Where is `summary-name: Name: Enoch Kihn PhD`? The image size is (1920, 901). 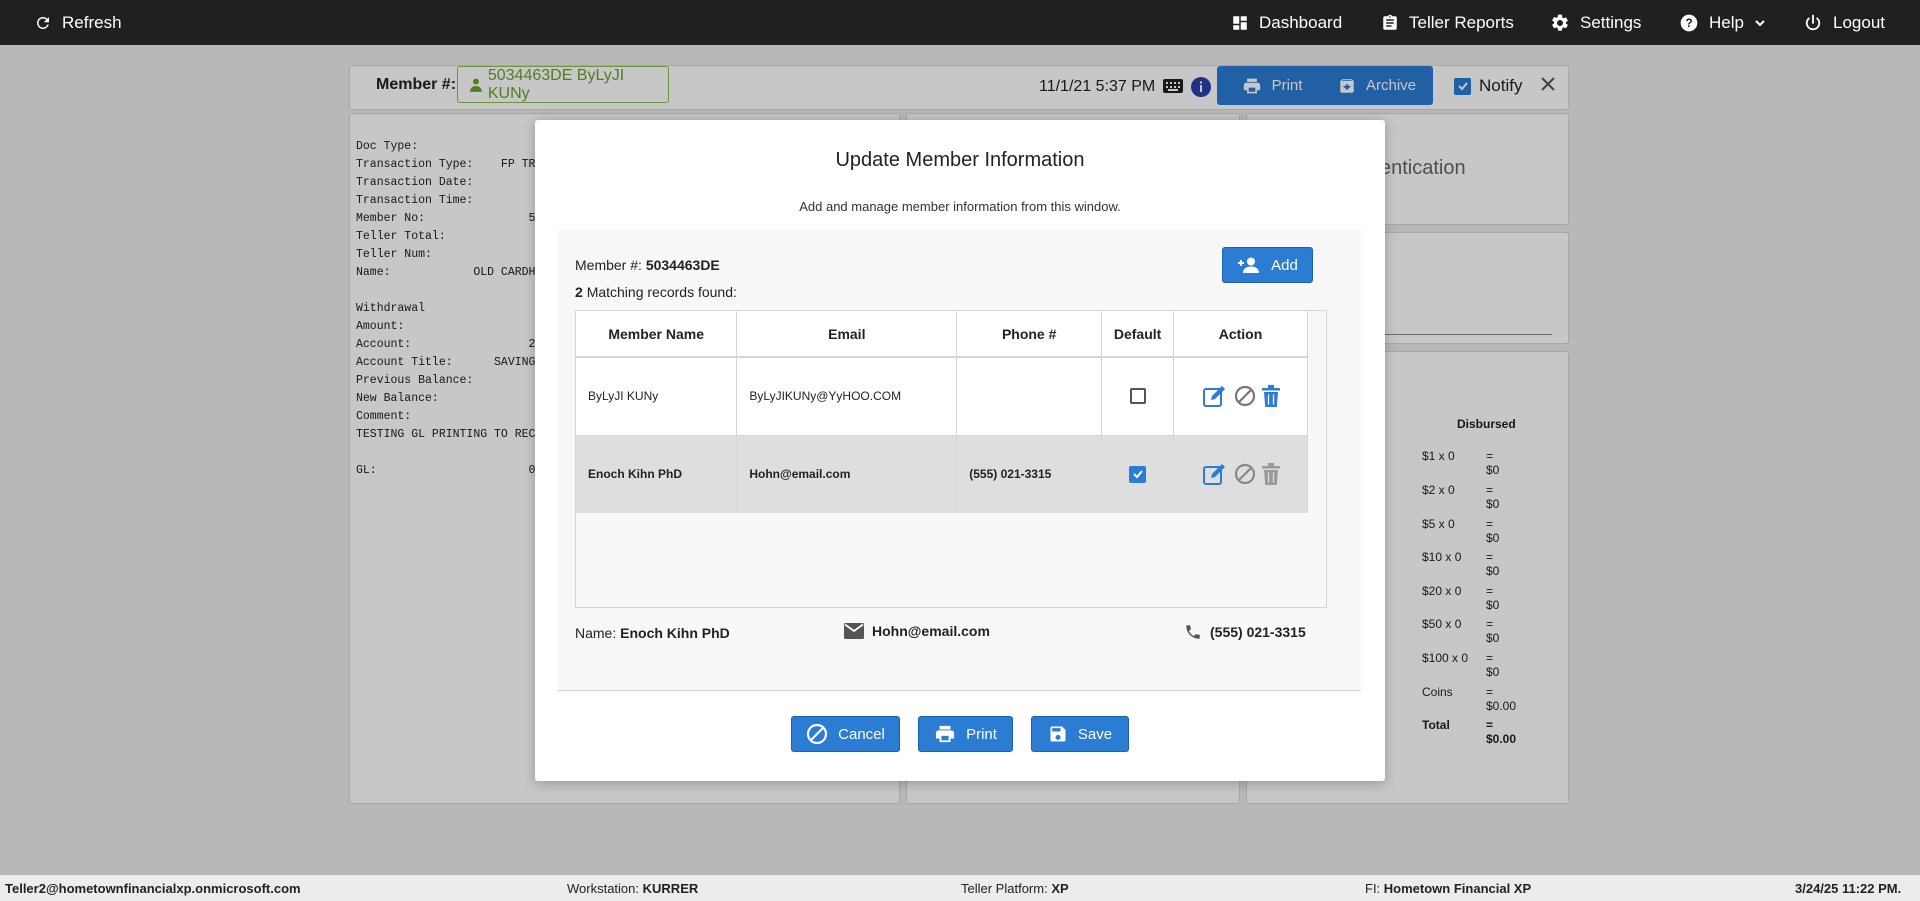
summary-name: Name: Enoch Kihn PhD is located at coordinates (652, 633).